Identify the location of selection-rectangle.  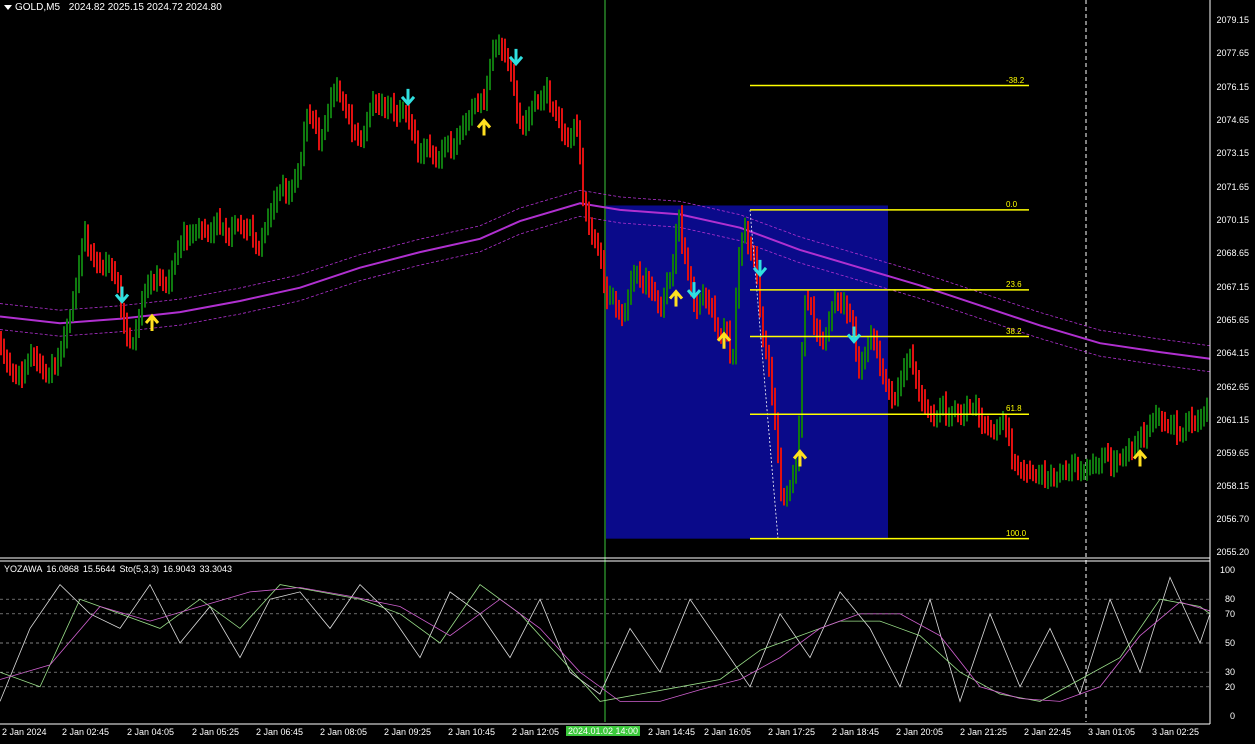
(747, 372).